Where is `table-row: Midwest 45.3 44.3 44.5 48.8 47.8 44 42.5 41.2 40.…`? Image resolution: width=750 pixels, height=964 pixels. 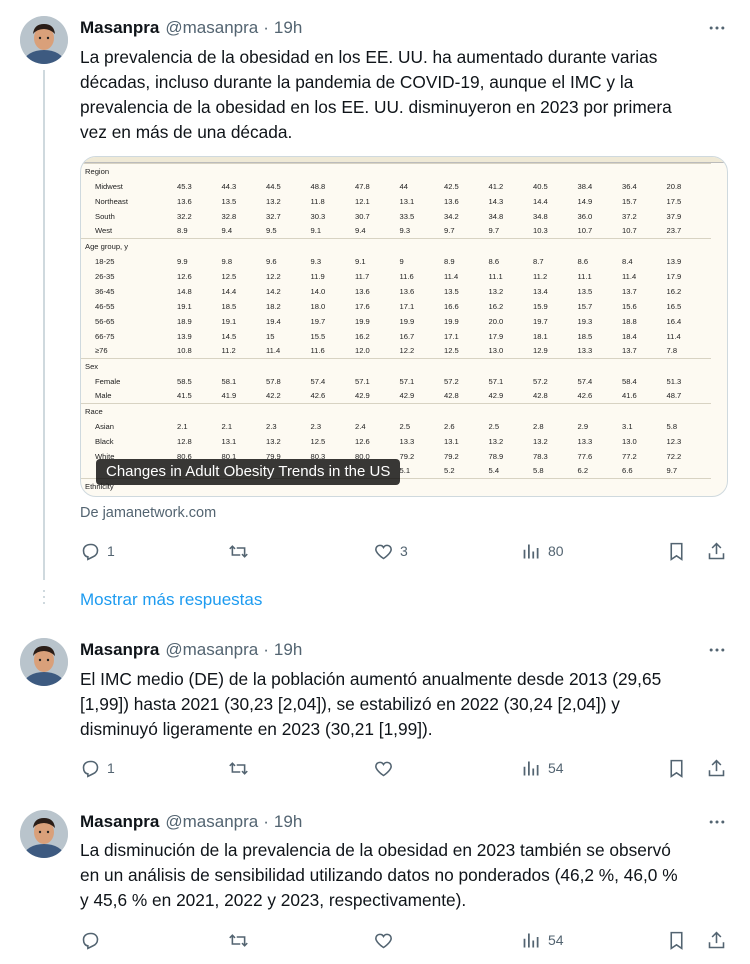 table-row: Midwest 45.3 44.3 44.5 48.8 47.8 44 42.5 41.2 40.… is located at coordinates (396, 186).